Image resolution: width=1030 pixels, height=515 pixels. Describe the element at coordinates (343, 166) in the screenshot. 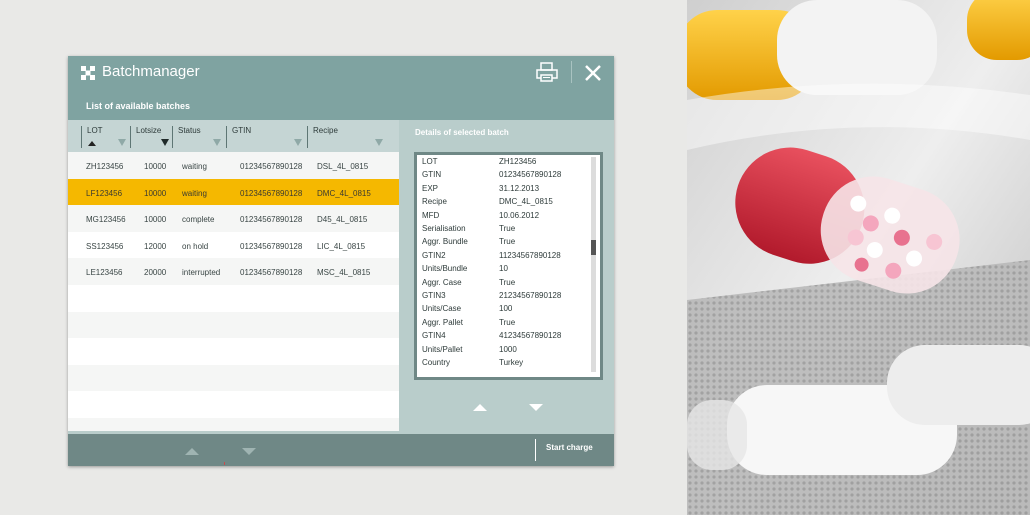

I see `cell-recipe: DSL_4L_0815` at that location.